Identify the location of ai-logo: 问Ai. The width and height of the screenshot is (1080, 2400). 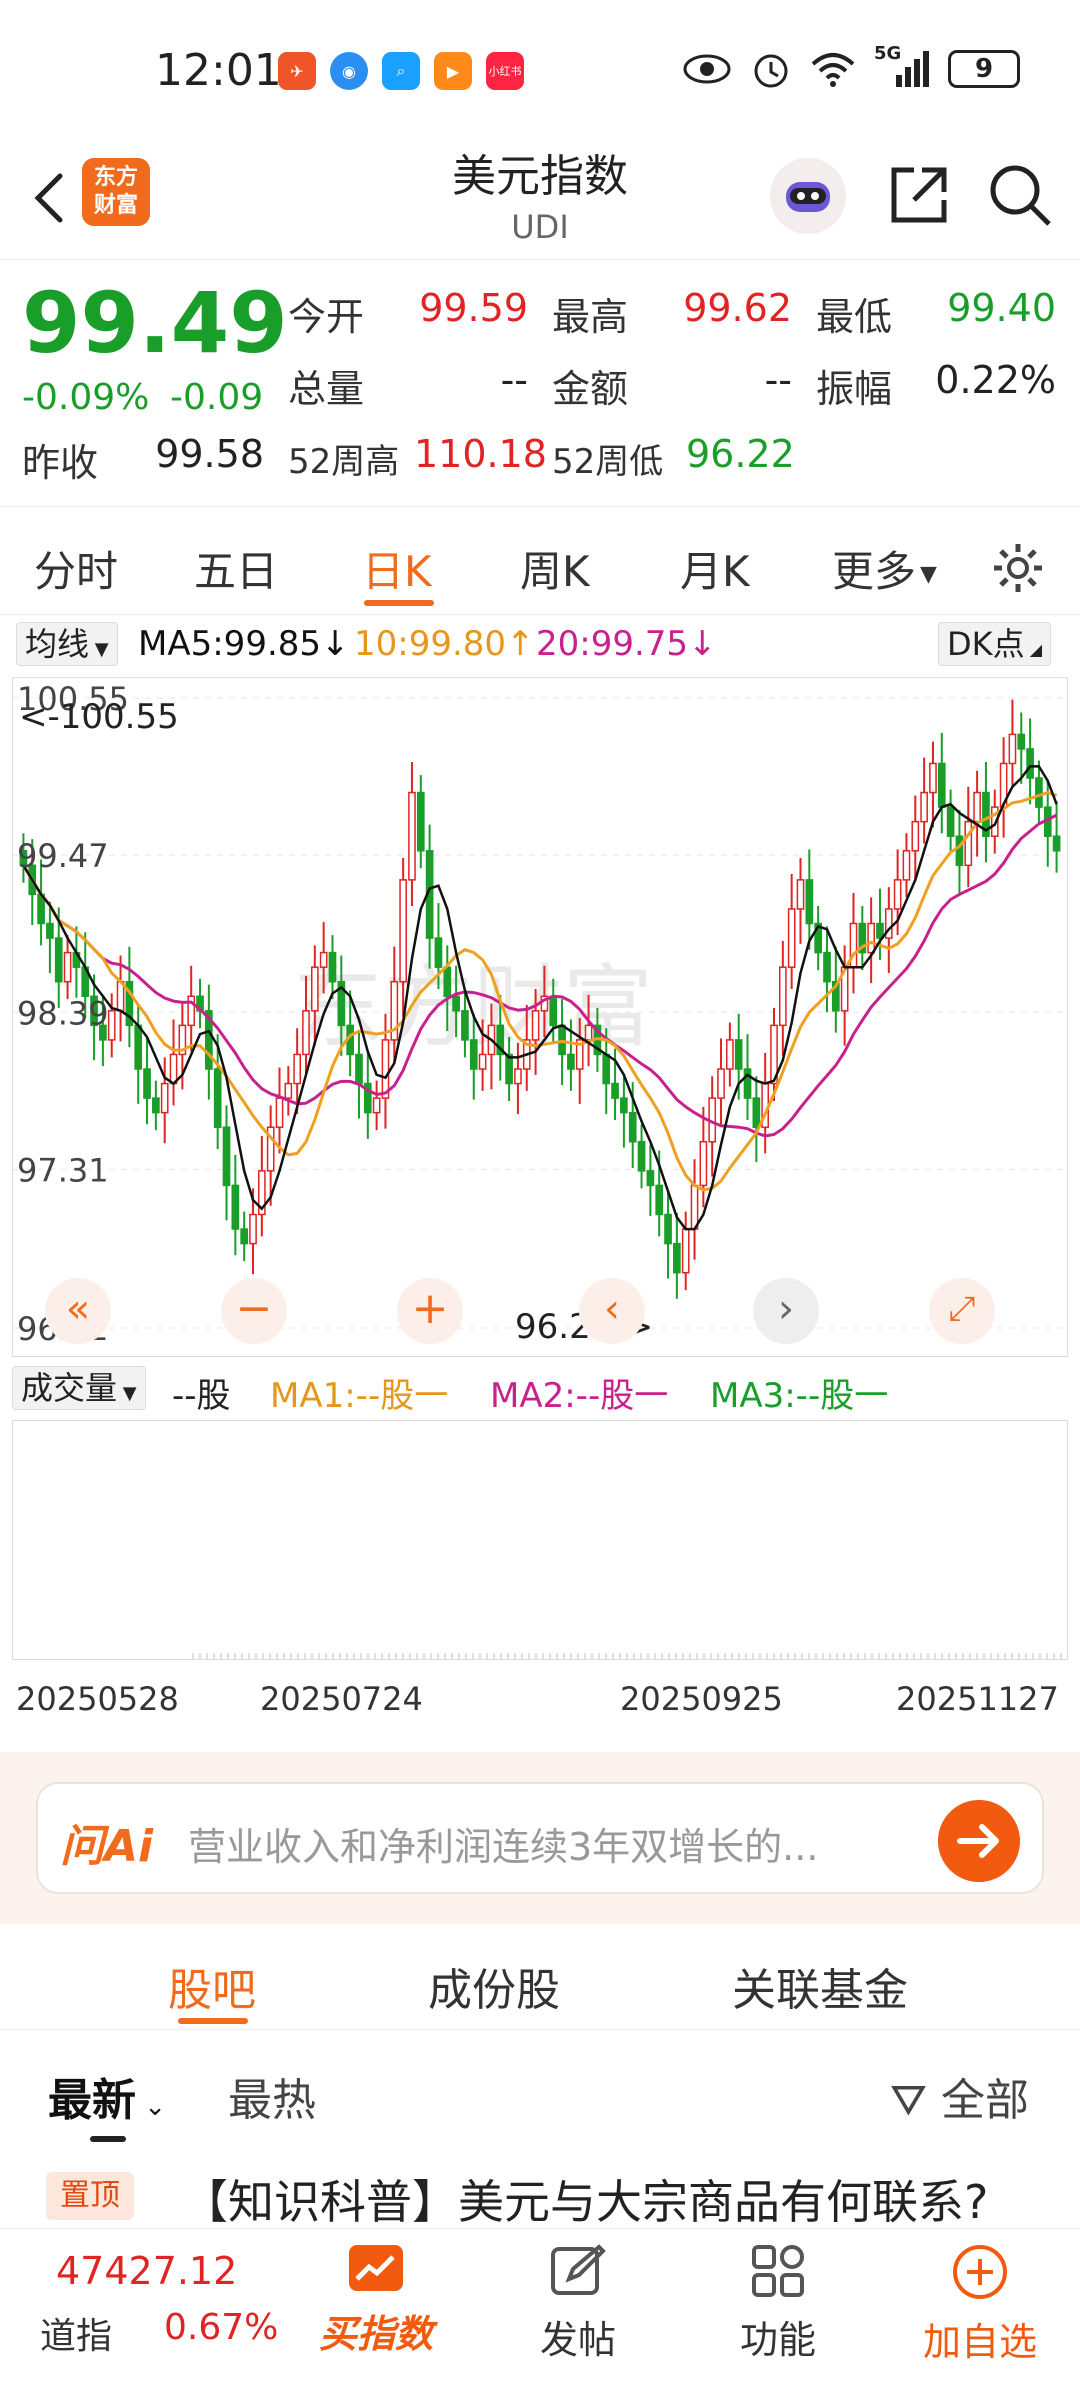
(107, 1846).